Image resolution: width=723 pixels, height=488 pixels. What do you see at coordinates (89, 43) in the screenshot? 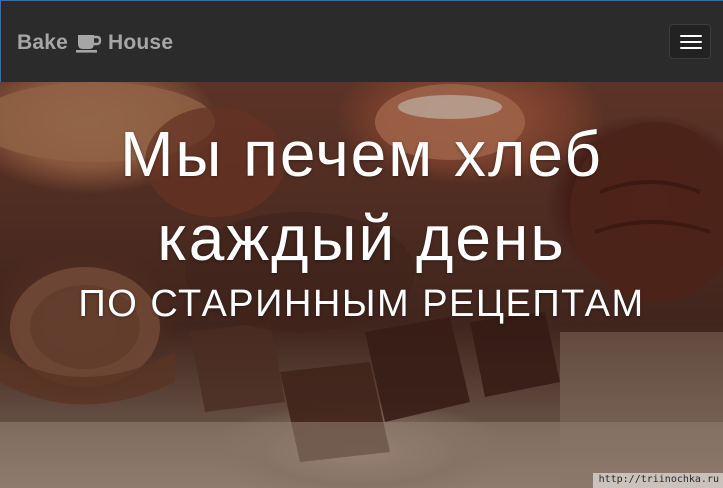
I see `coffee-cup-icon` at bounding box center [89, 43].